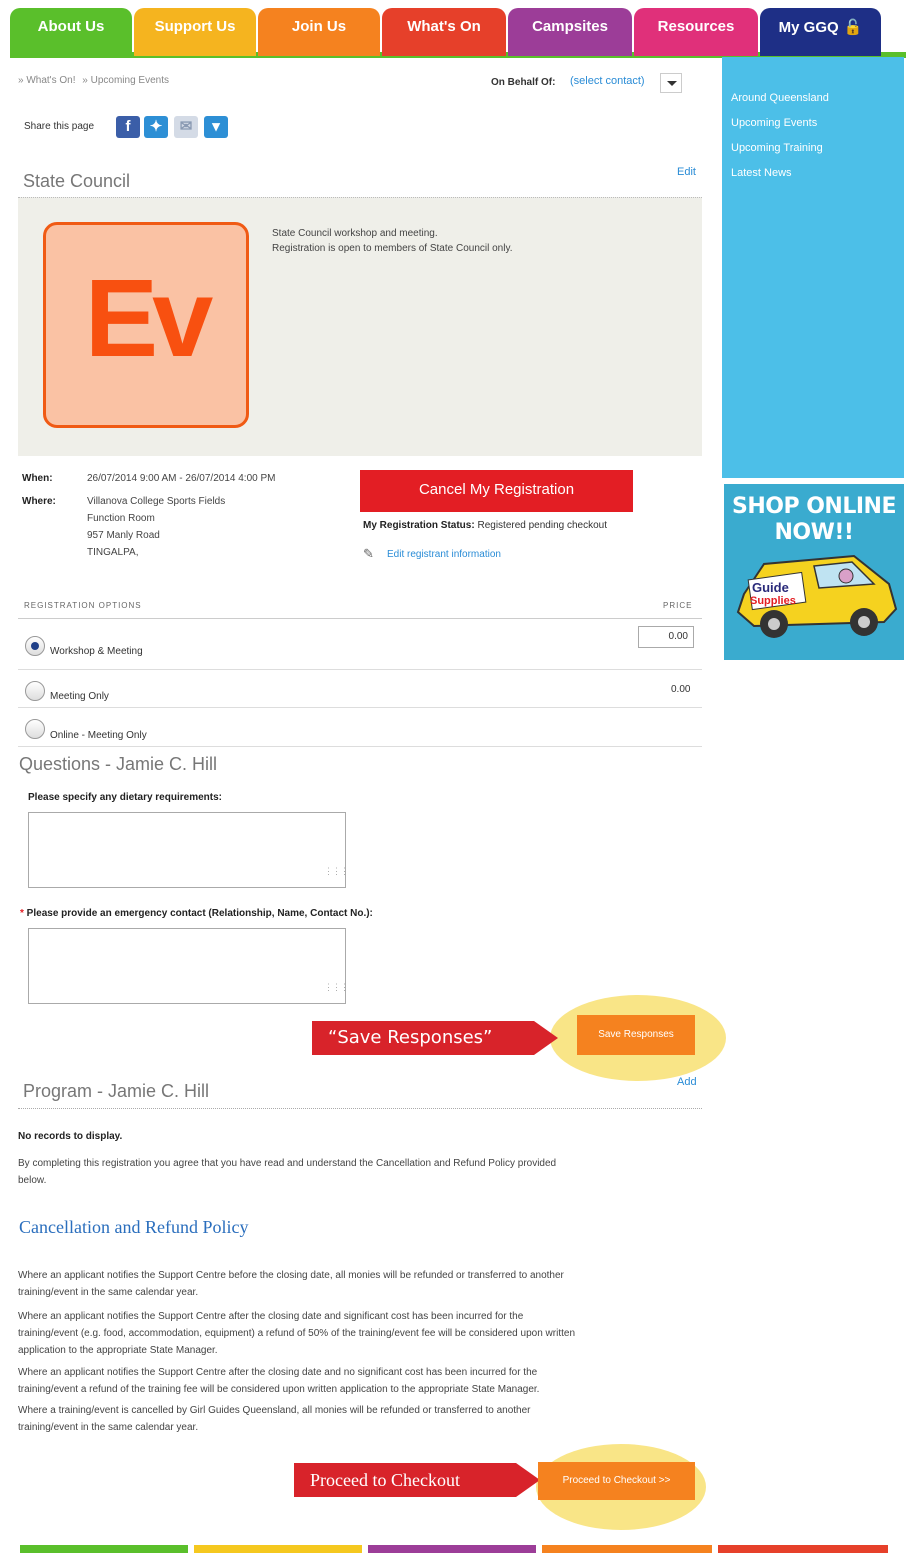 This screenshot has width=911, height=1553. Describe the element at coordinates (181, 478) in the screenshot. I see `when-value: 26/07/2014 9:00 AM - 26/07/2014 4:00 PM` at that location.